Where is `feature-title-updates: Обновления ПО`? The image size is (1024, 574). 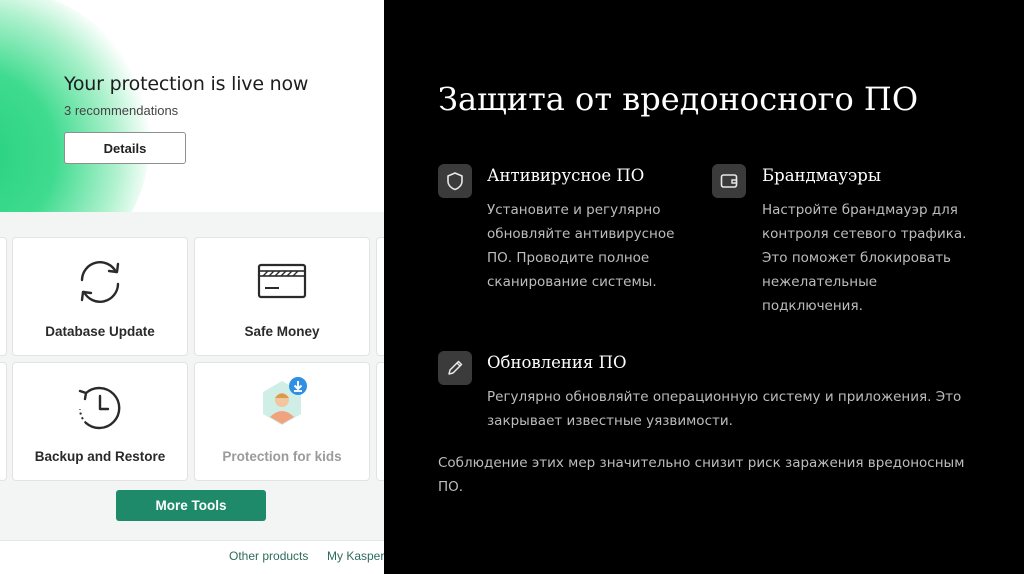
feature-title-updates: Обновления ПО is located at coordinates (557, 362).